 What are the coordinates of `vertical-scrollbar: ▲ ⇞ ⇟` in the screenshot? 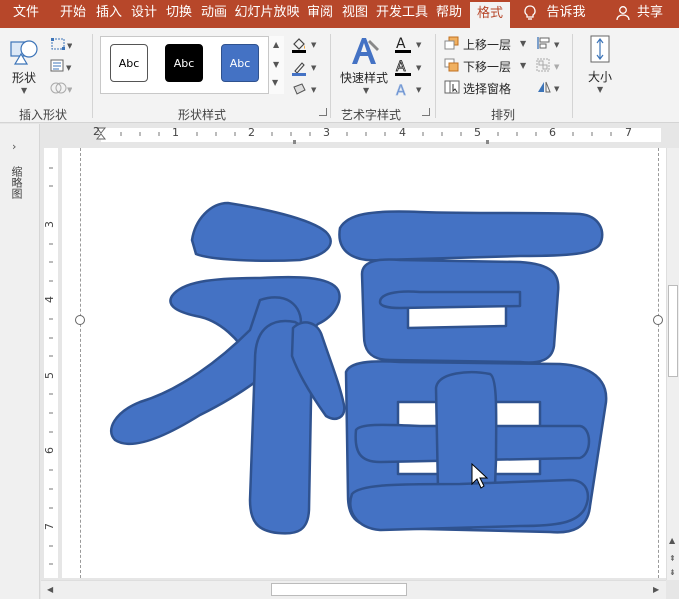 It's located at (672, 364).